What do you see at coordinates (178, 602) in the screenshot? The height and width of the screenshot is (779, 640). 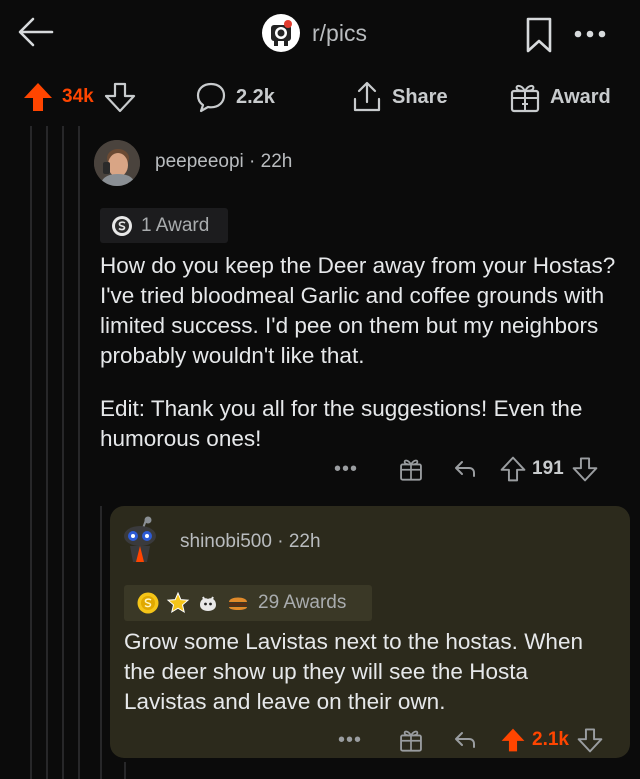 I see `star-award-icon` at bounding box center [178, 602].